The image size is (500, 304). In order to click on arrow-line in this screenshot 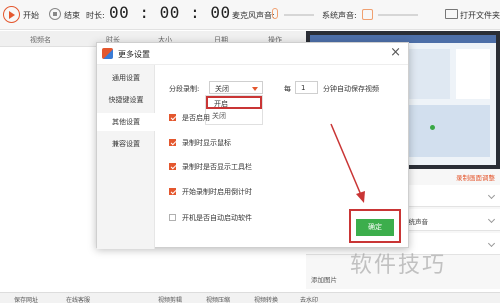, I will do `click(346, 159)`.